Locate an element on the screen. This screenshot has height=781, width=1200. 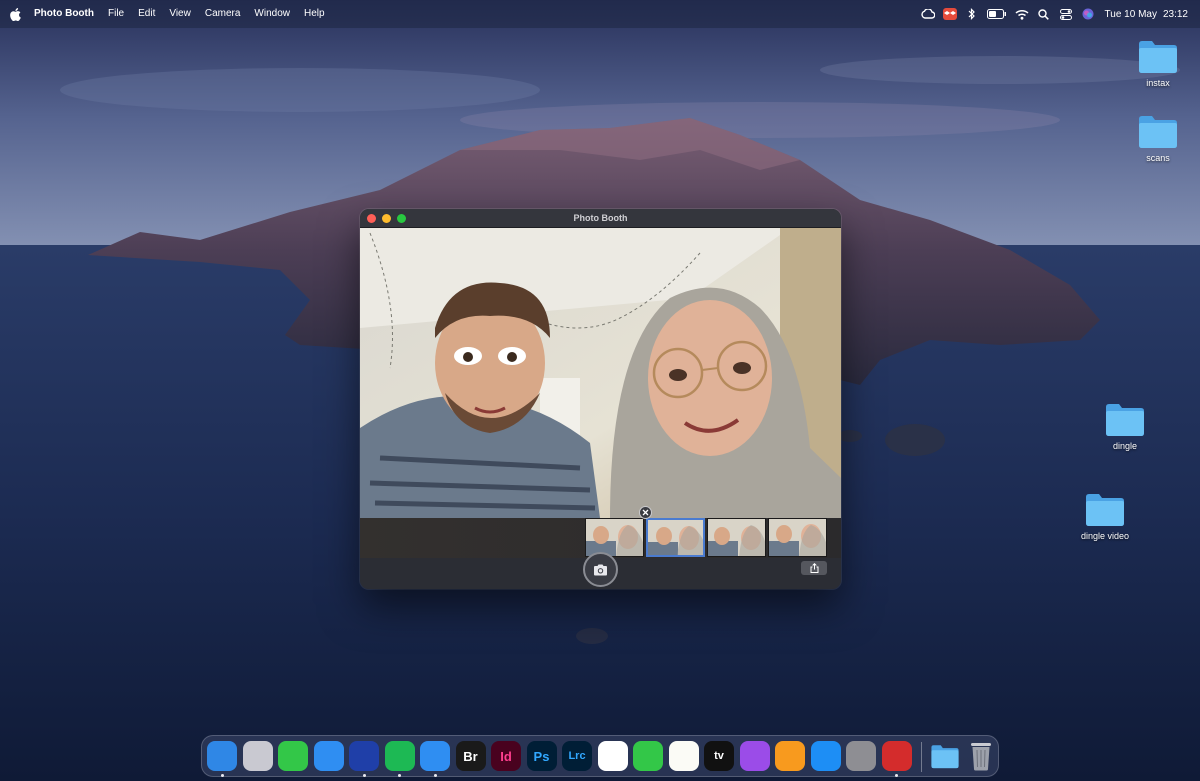
dock-app-label: Ps is located at coordinates (541, 756).